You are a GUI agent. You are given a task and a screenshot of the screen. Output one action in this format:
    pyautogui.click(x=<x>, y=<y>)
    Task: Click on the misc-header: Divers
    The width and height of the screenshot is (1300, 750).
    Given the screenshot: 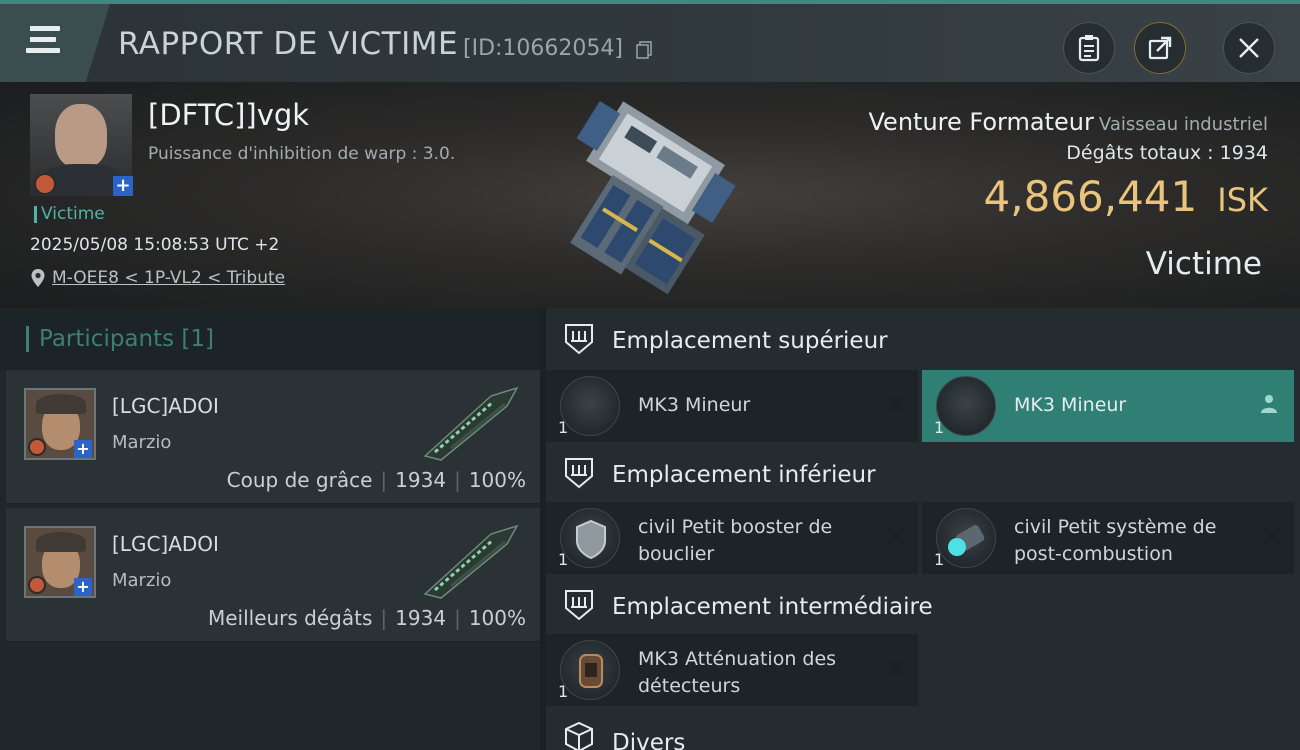 What is the action you would take?
    pyautogui.click(x=923, y=728)
    